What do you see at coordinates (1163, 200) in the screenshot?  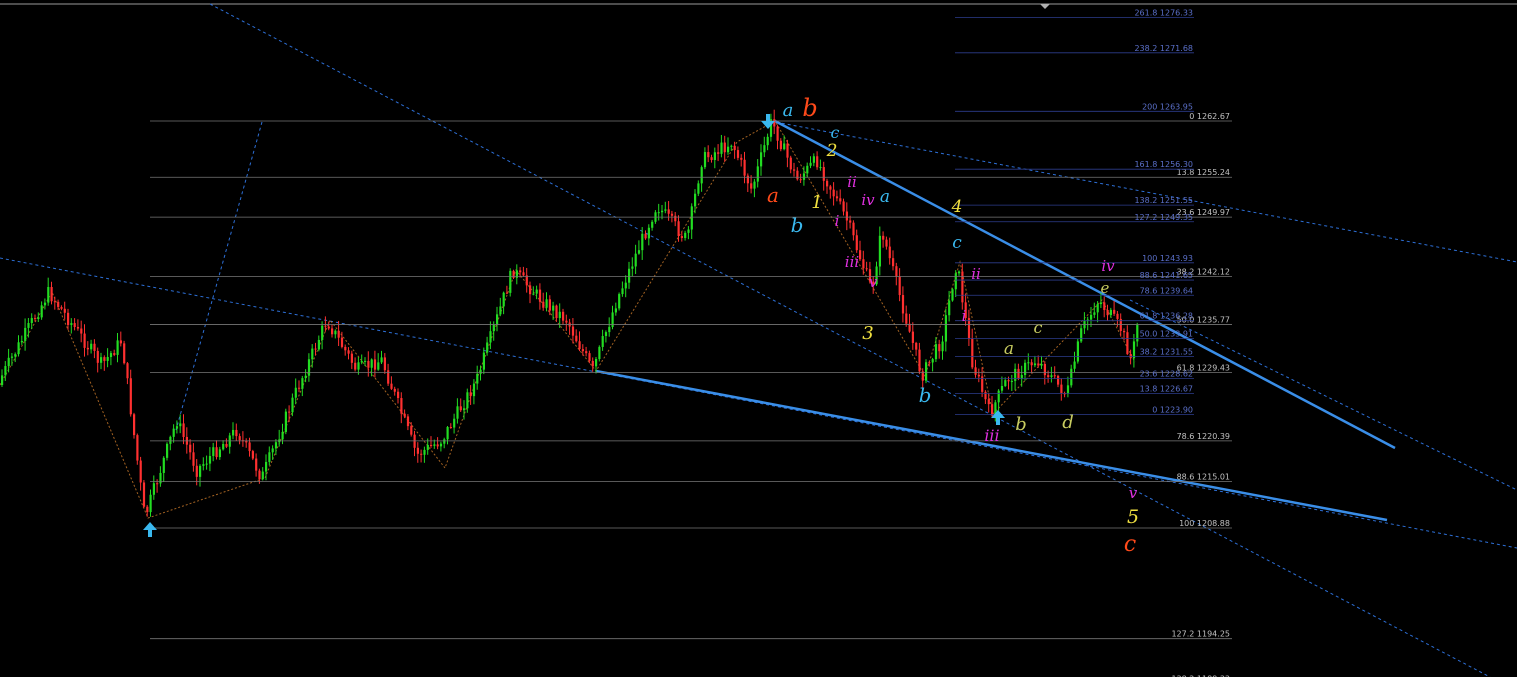 I see `fib-extension-label: 138.2 1251.55` at bounding box center [1163, 200].